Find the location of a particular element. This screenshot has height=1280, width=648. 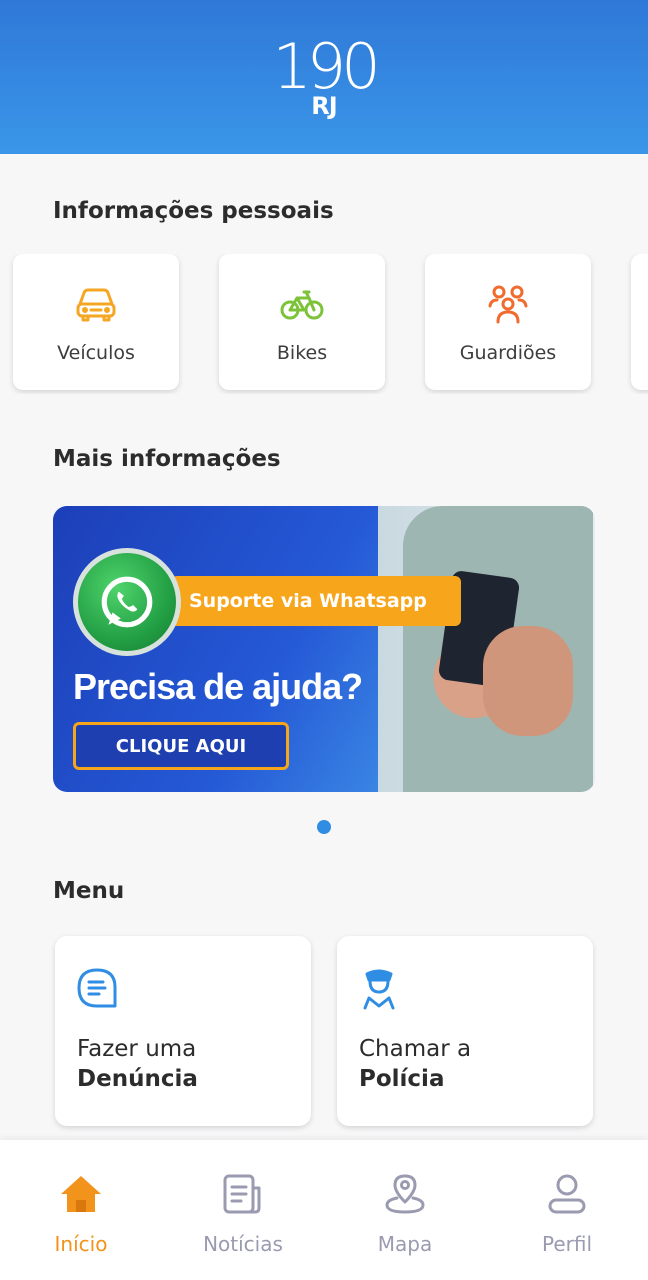

card-label: Guardiões is located at coordinates (508, 353).